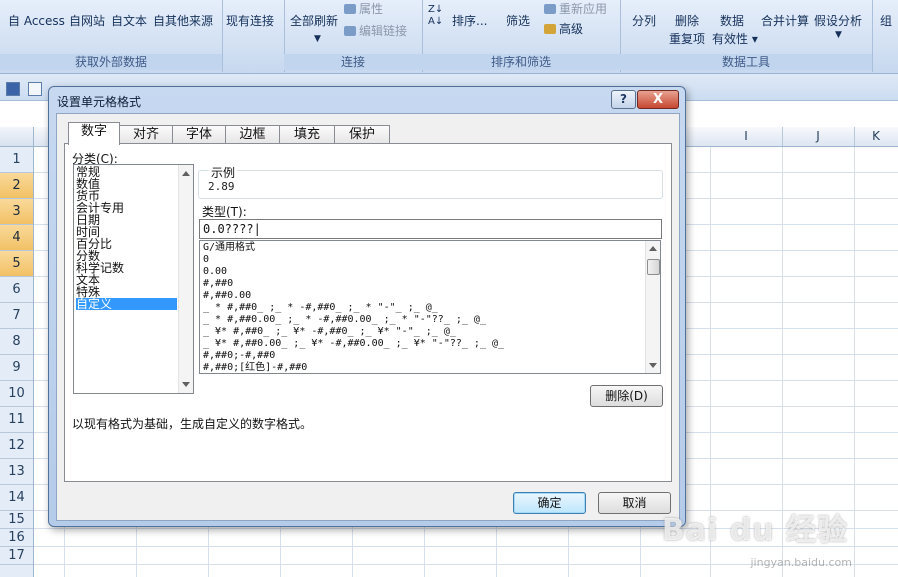 This screenshot has width=898, height=577. Describe the element at coordinates (229, 248) in the screenshot. I see `format-item: G/通用格式` at that location.